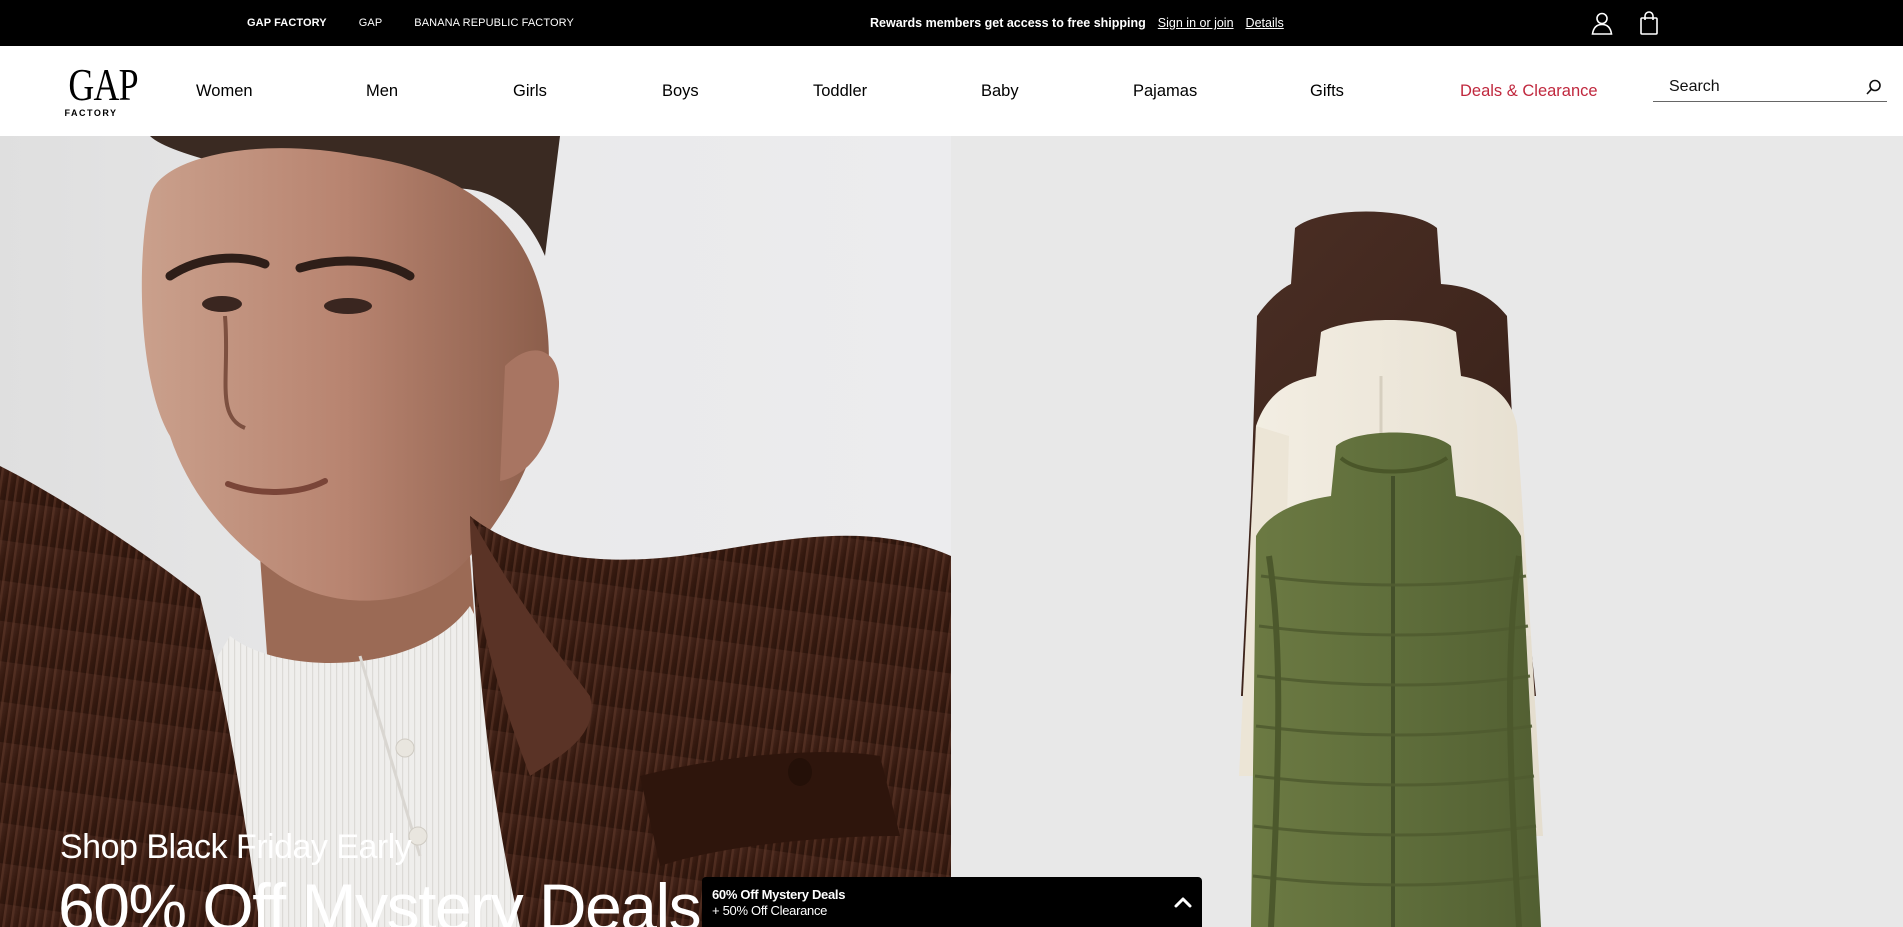  Describe the element at coordinates (1753, 86) in the screenshot. I see `search-input` at that location.